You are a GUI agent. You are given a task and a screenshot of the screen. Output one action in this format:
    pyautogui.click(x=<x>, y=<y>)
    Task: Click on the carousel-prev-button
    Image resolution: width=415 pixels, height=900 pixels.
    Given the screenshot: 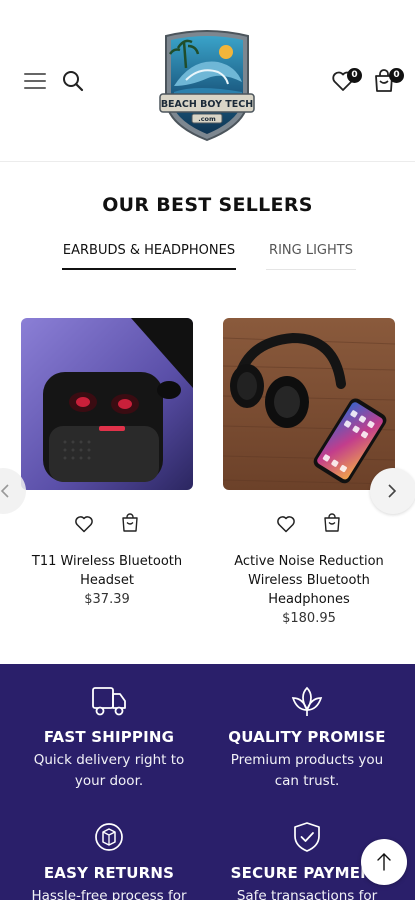 What is the action you would take?
    pyautogui.click(x=13, y=491)
    